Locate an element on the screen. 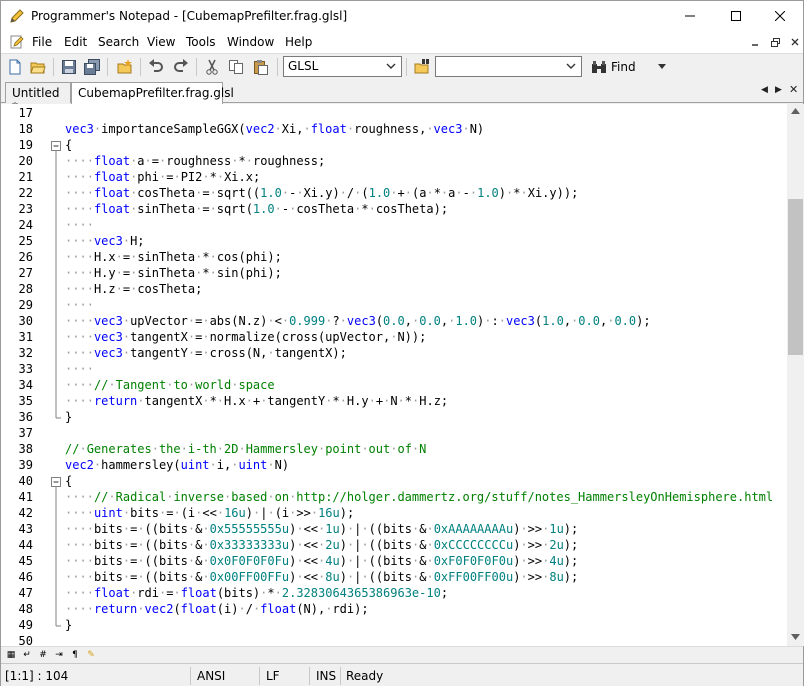 The height and width of the screenshot is (686, 804). line-number: 37 is located at coordinates (25, 433).